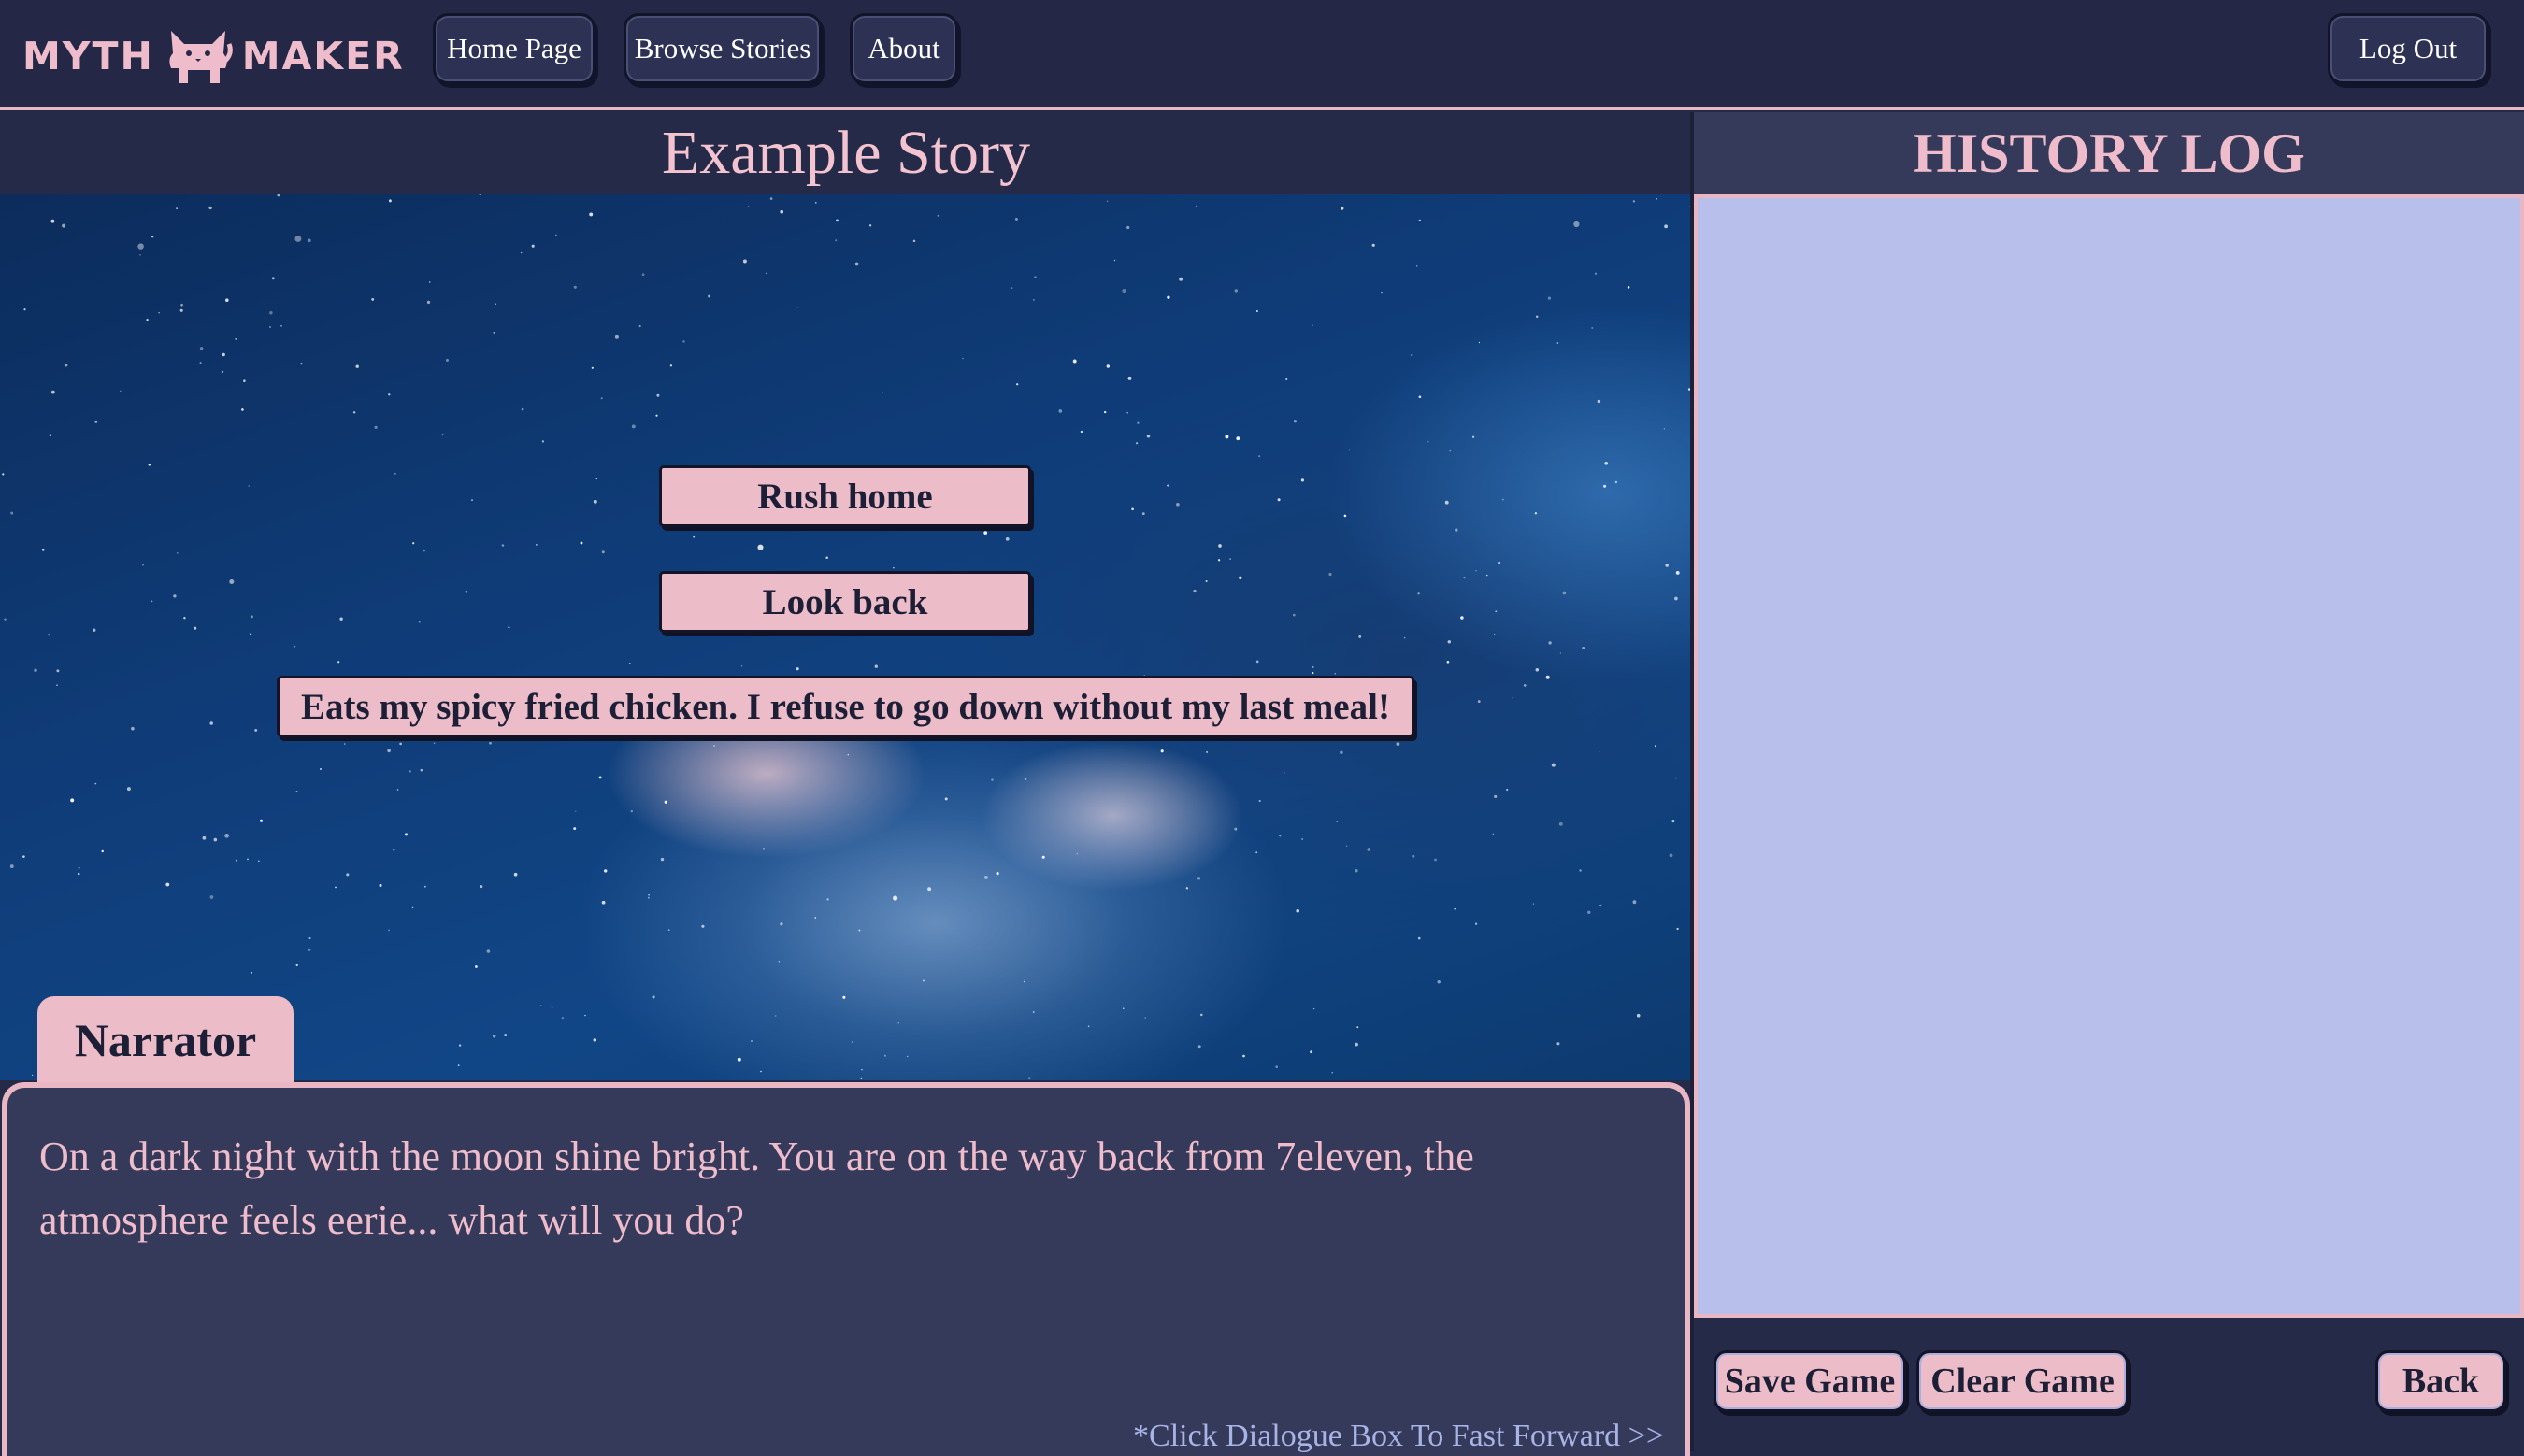  I want to click on choice-button-look-back: Look back, so click(845, 602).